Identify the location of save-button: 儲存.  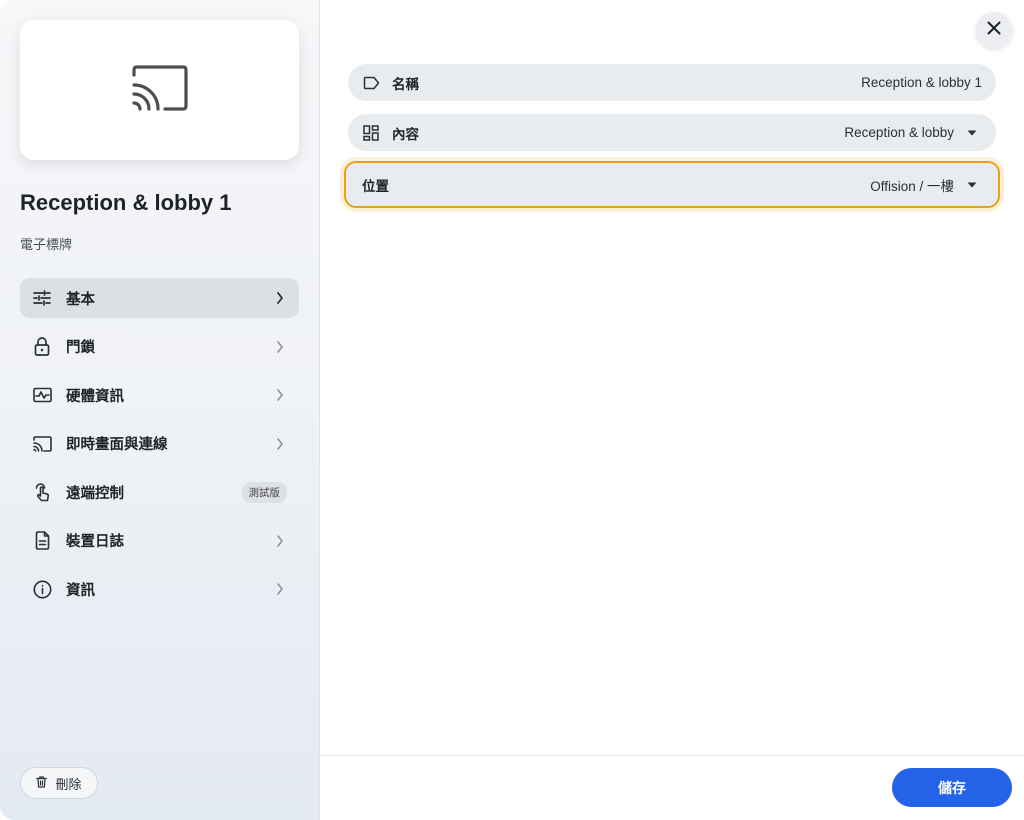
(952, 787).